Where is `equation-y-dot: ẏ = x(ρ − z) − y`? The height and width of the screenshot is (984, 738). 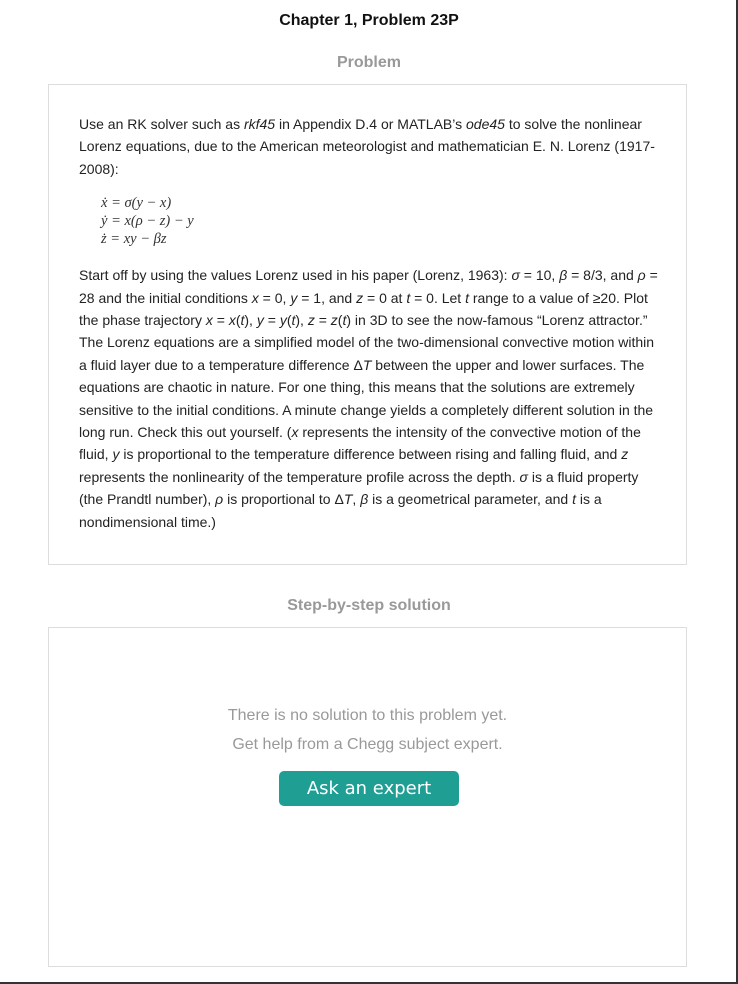 equation-y-dot: ẏ = x(ρ − z) − y is located at coordinates (147, 221).